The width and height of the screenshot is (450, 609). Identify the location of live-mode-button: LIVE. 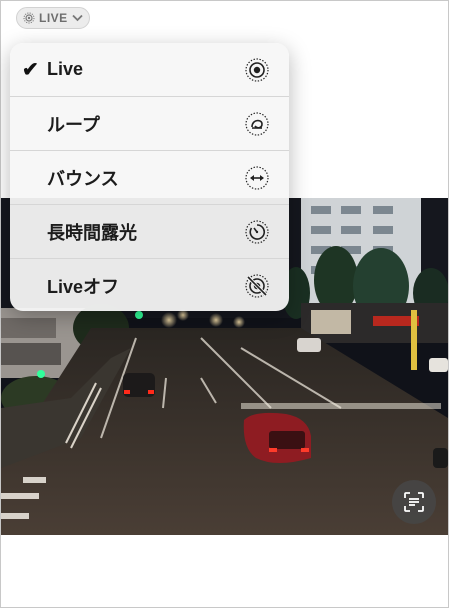
(53, 18).